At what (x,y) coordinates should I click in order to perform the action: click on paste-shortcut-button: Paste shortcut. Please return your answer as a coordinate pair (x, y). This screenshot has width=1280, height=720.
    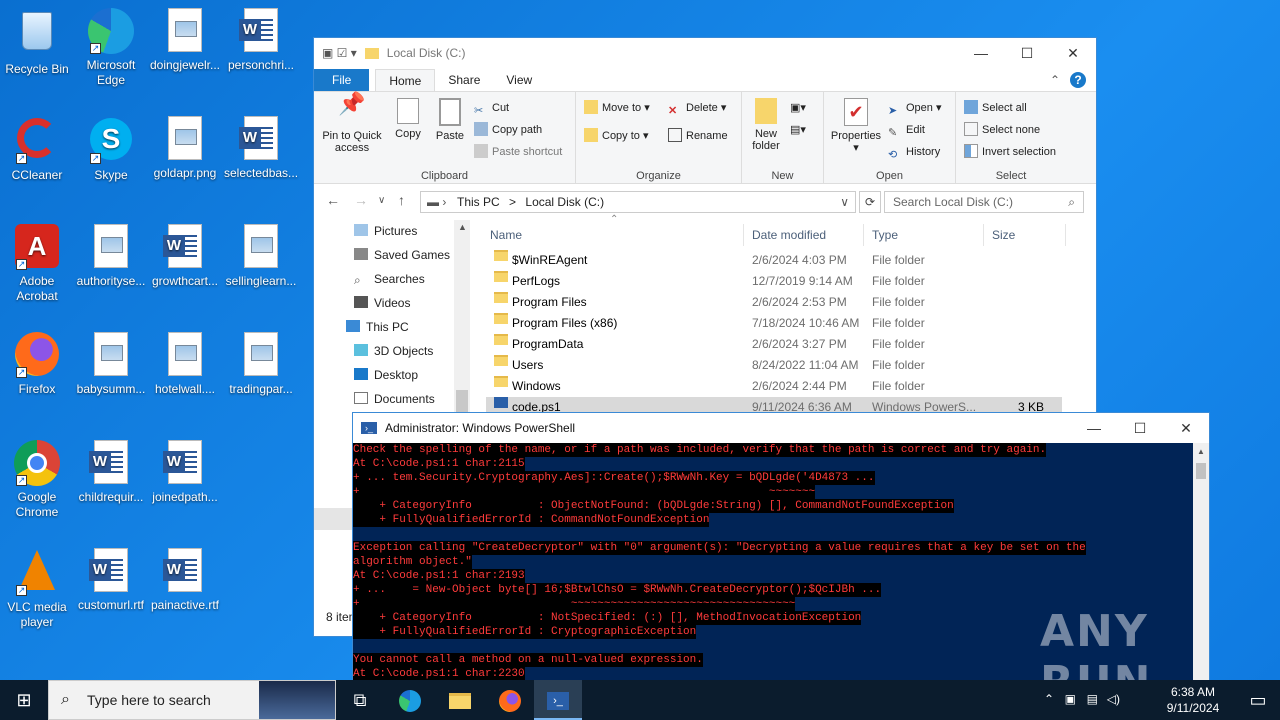
    Looking at the image, I should click on (518, 152).